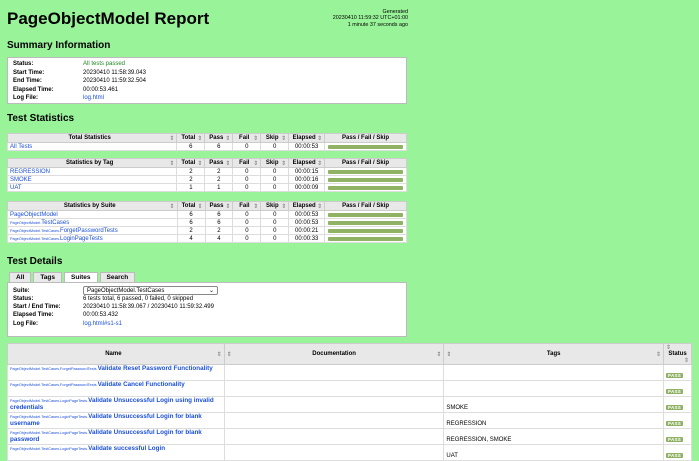 This screenshot has height=461, width=699. I want to click on stats-elapsed: 00:00:16, so click(307, 179).